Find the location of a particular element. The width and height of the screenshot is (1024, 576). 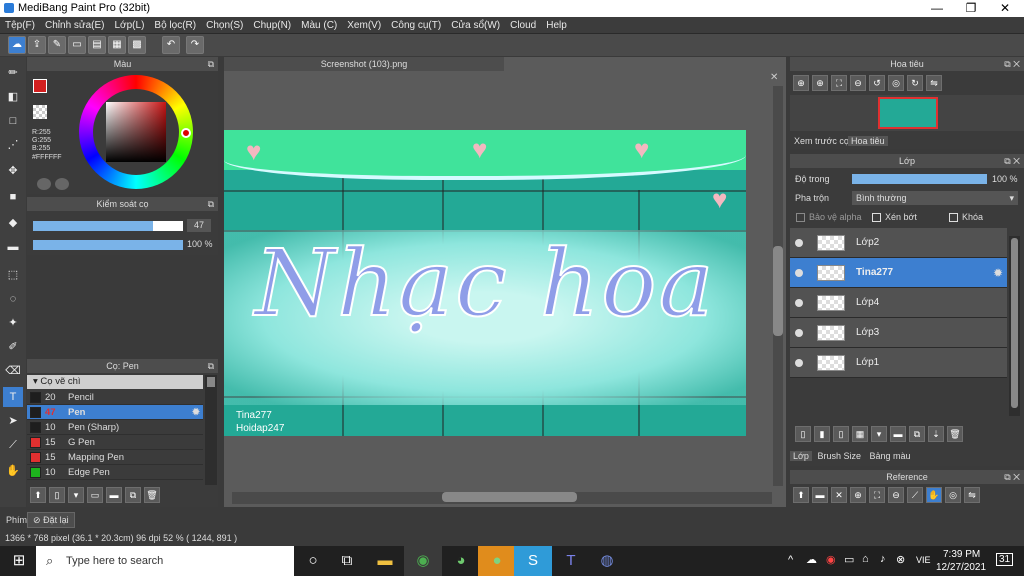

task-view-icon: ⧉ is located at coordinates (347, 561).